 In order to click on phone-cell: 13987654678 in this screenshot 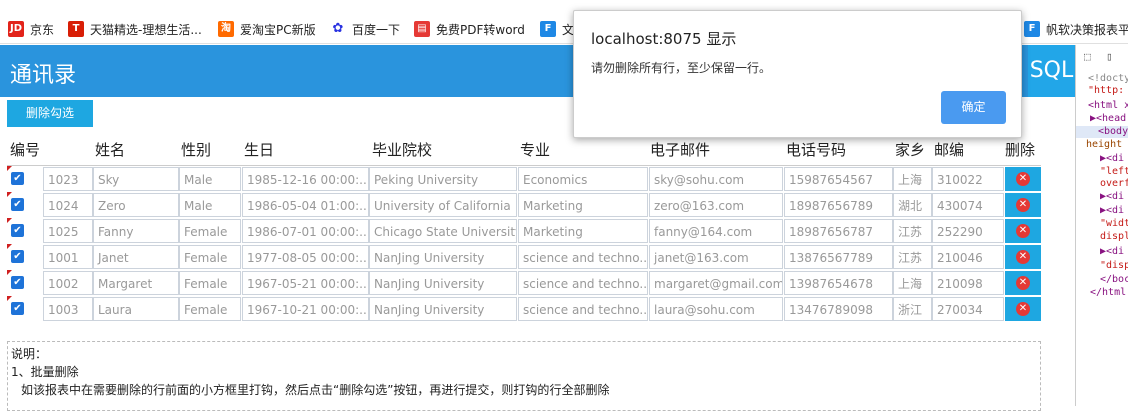, I will do `click(838, 283)`.